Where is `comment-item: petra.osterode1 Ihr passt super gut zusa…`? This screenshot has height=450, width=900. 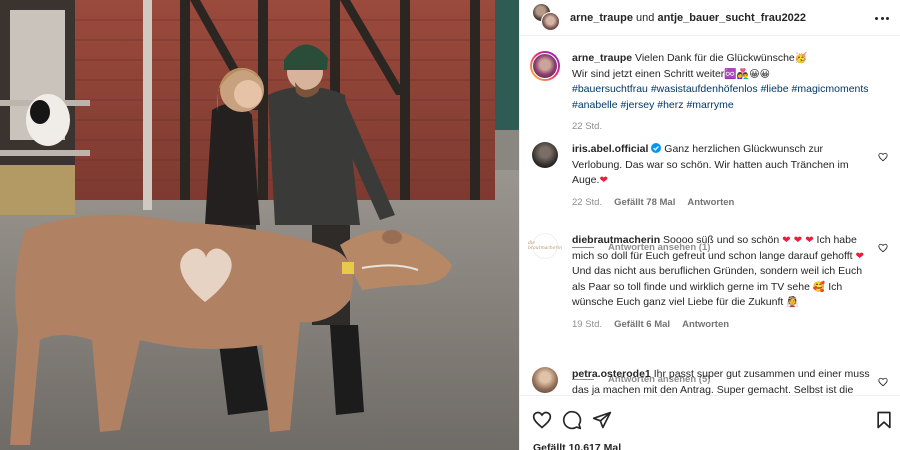 comment-item: petra.osterode1 Ihr passt super gut zusa… is located at coordinates (711, 381).